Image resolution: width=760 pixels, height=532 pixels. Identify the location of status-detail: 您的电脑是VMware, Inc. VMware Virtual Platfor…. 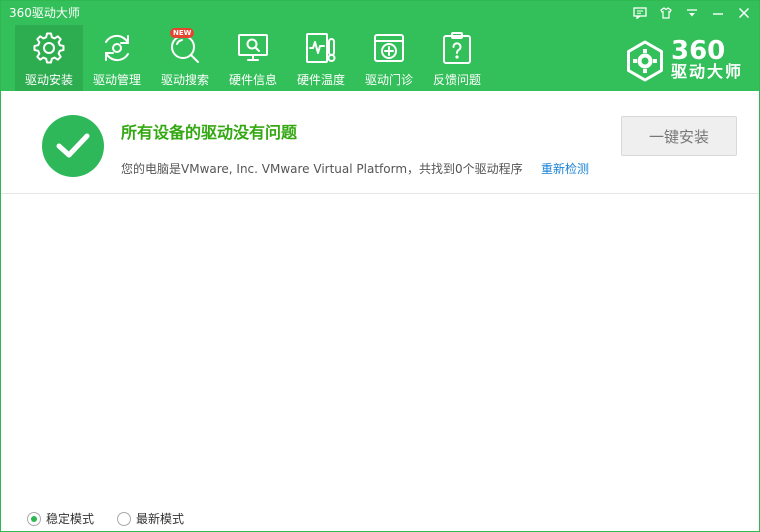
(322, 169).